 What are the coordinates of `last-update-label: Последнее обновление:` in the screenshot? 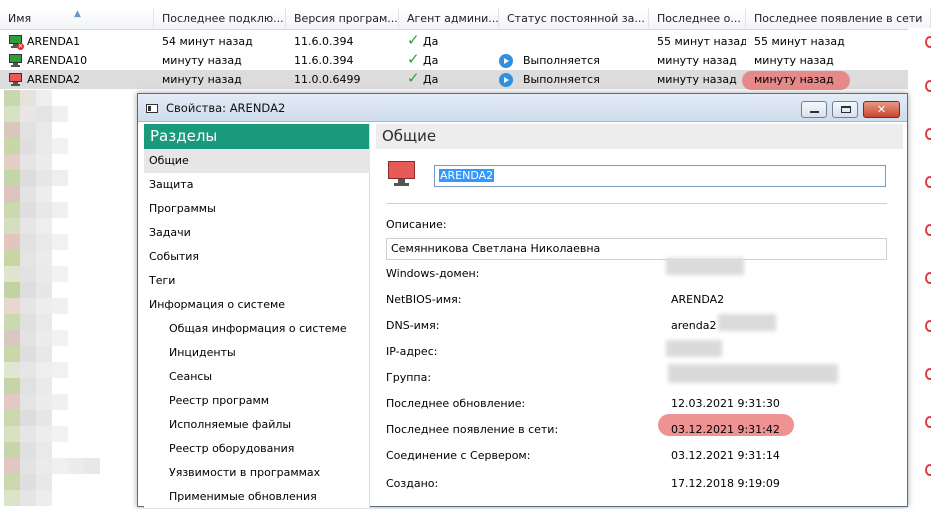 It's located at (456, 403).